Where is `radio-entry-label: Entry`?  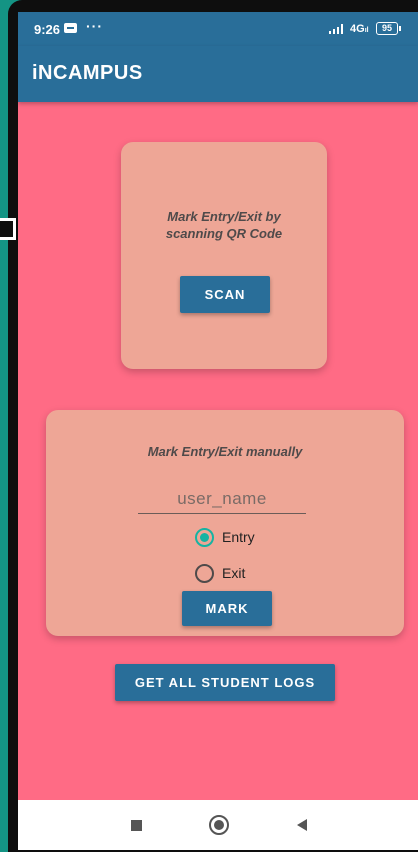
radio-entry-label: Entry is located at coordinates (238, 537).